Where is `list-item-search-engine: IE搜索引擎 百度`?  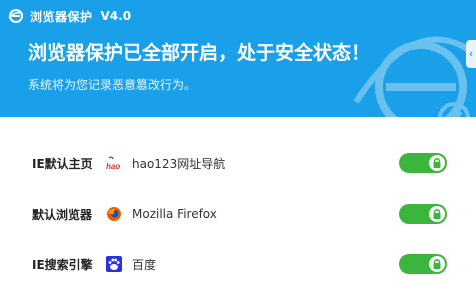
list-item-search-engine: IE搜索引擎 百度 is located at coordinates (238, 264).